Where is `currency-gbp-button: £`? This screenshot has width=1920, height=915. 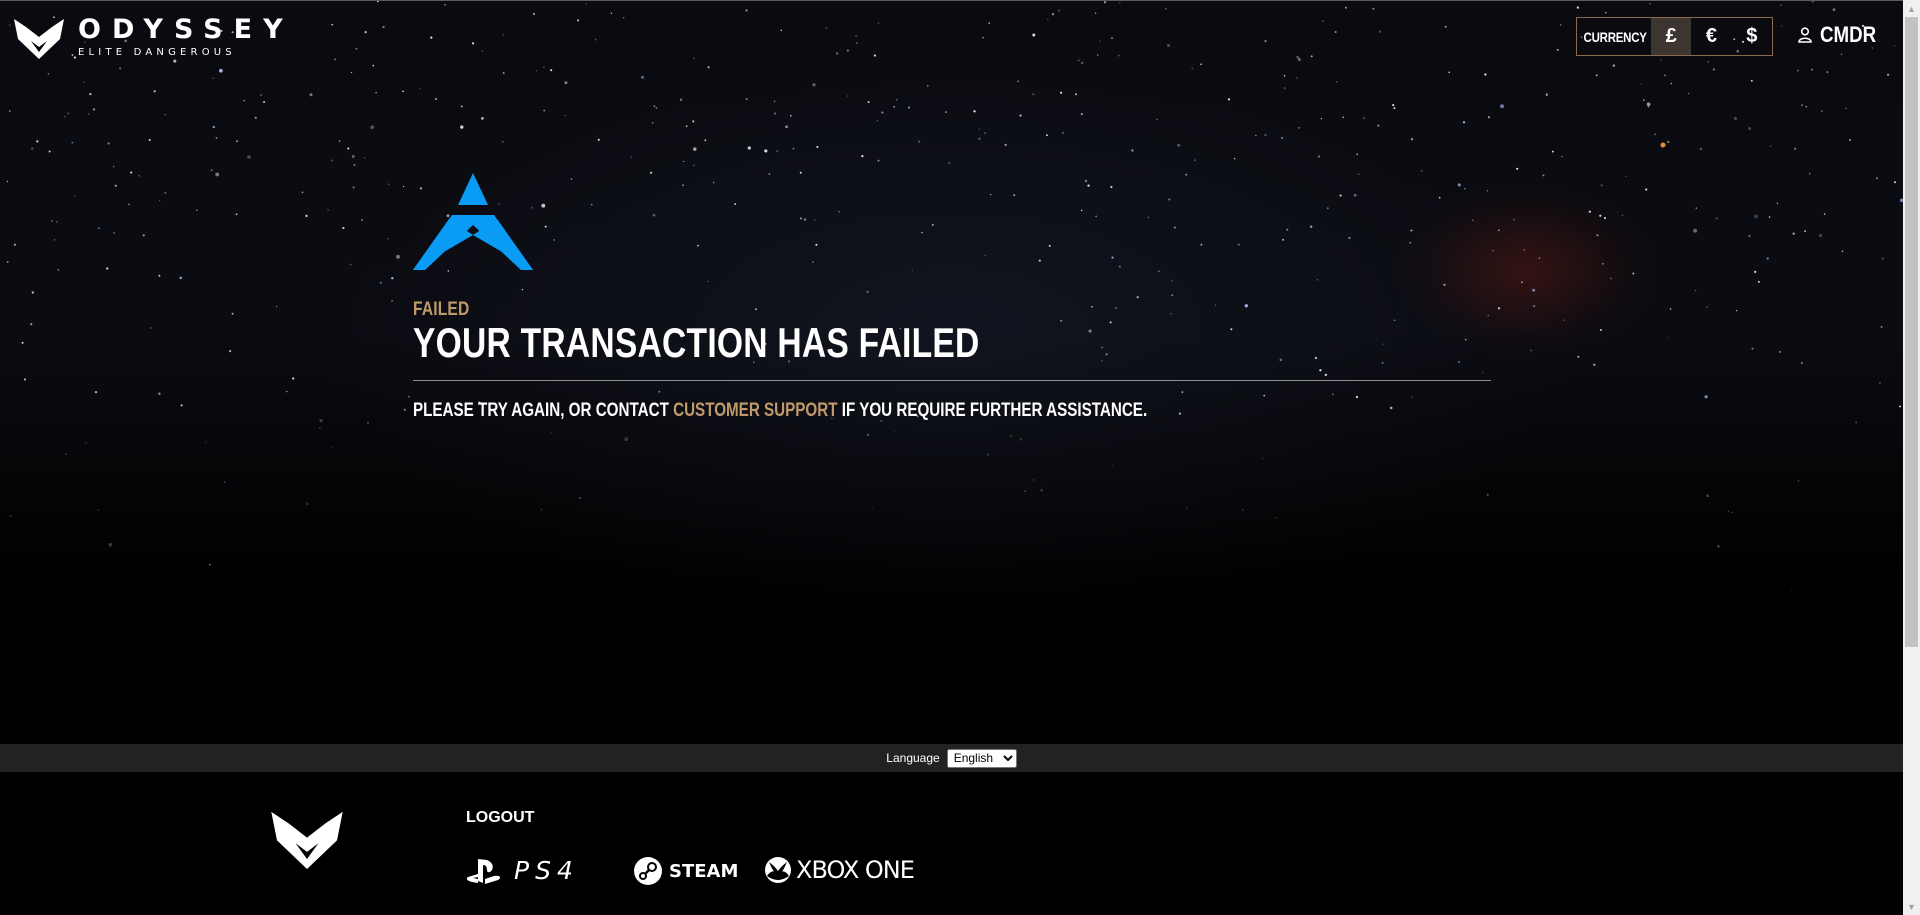 currency-gbp-button: £ is located at coordinates (1671, 36).